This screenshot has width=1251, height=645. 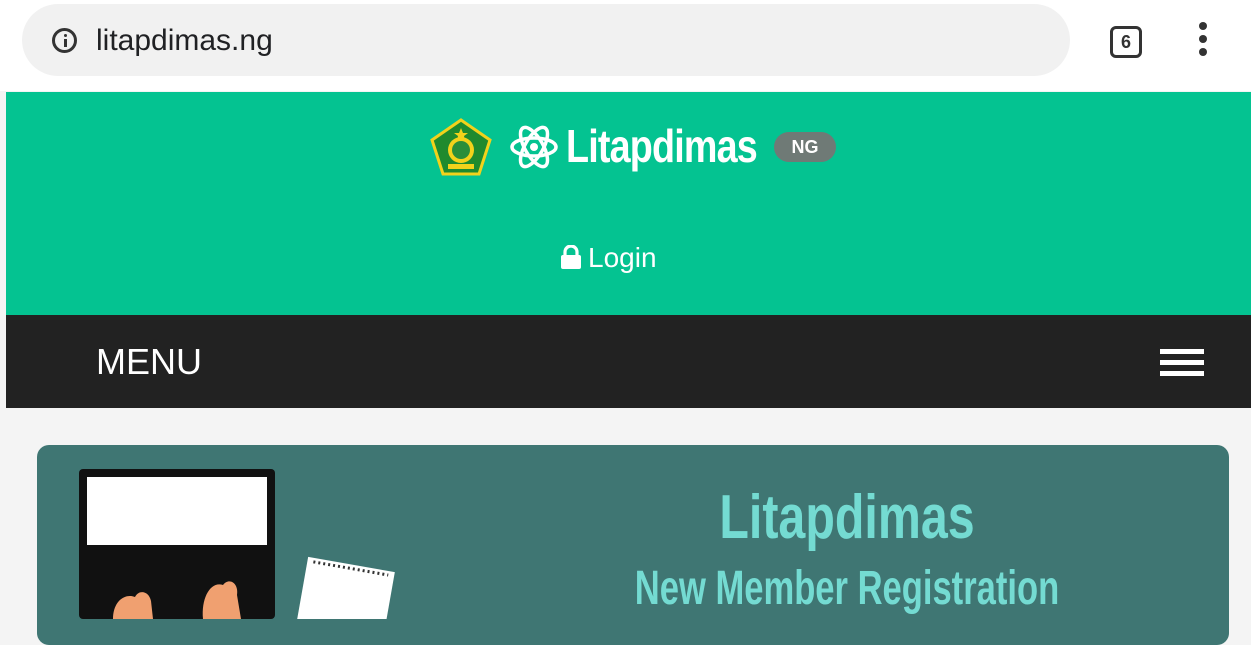 What do you see at coordinates (1126, 42) in the screenshot?
I see `tab-switcher-button: 6` at bounding box center [1126, 42].